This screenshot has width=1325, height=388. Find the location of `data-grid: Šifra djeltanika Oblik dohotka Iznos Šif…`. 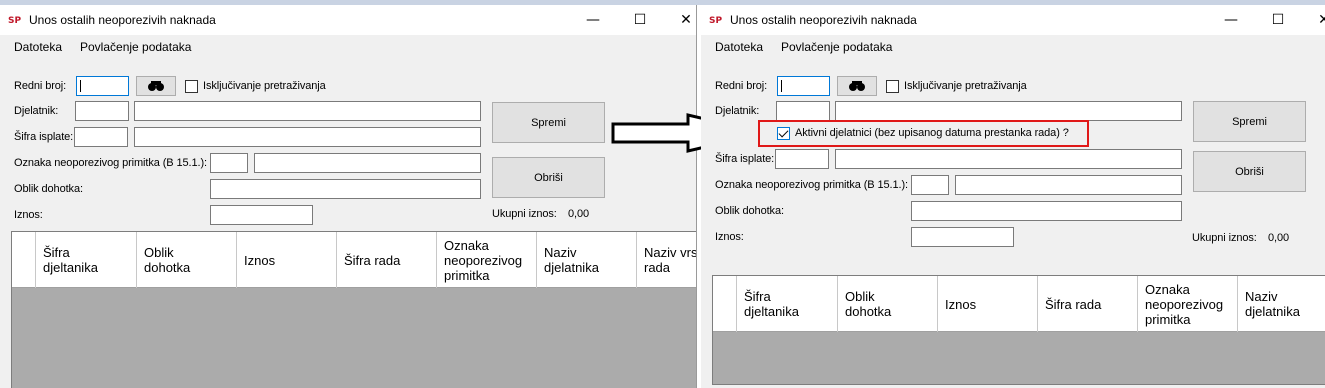

data-grid: Šifra djeltanika Oblik dohotka Iznos Šif… is located at coordinates (1018, 330).